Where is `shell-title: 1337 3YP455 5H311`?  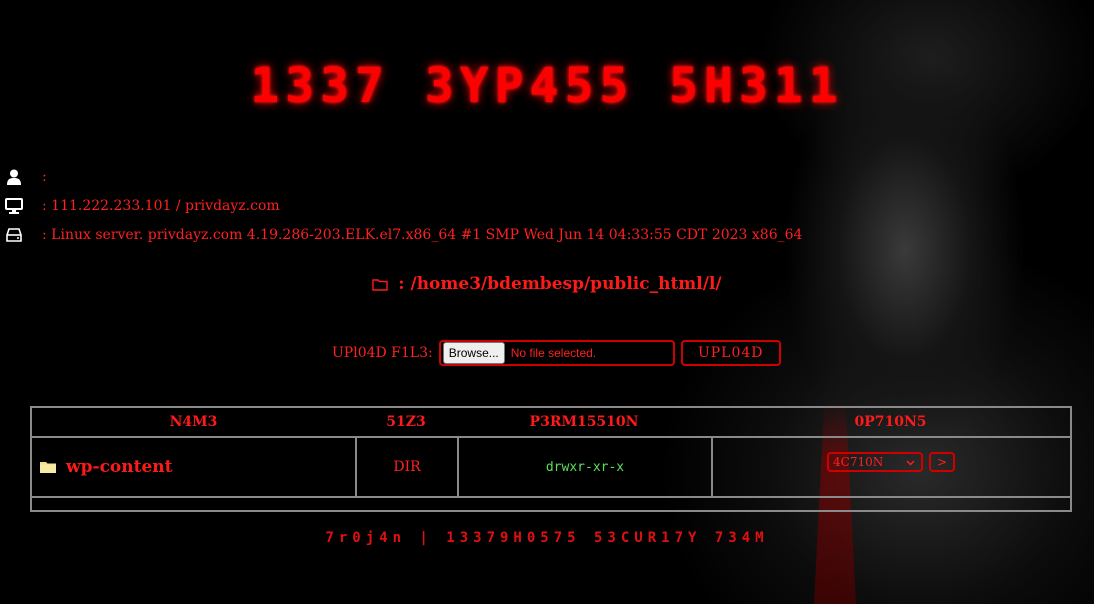
shell-title: 1337 3YP455 5H311 is located at coordinates (547, 86).